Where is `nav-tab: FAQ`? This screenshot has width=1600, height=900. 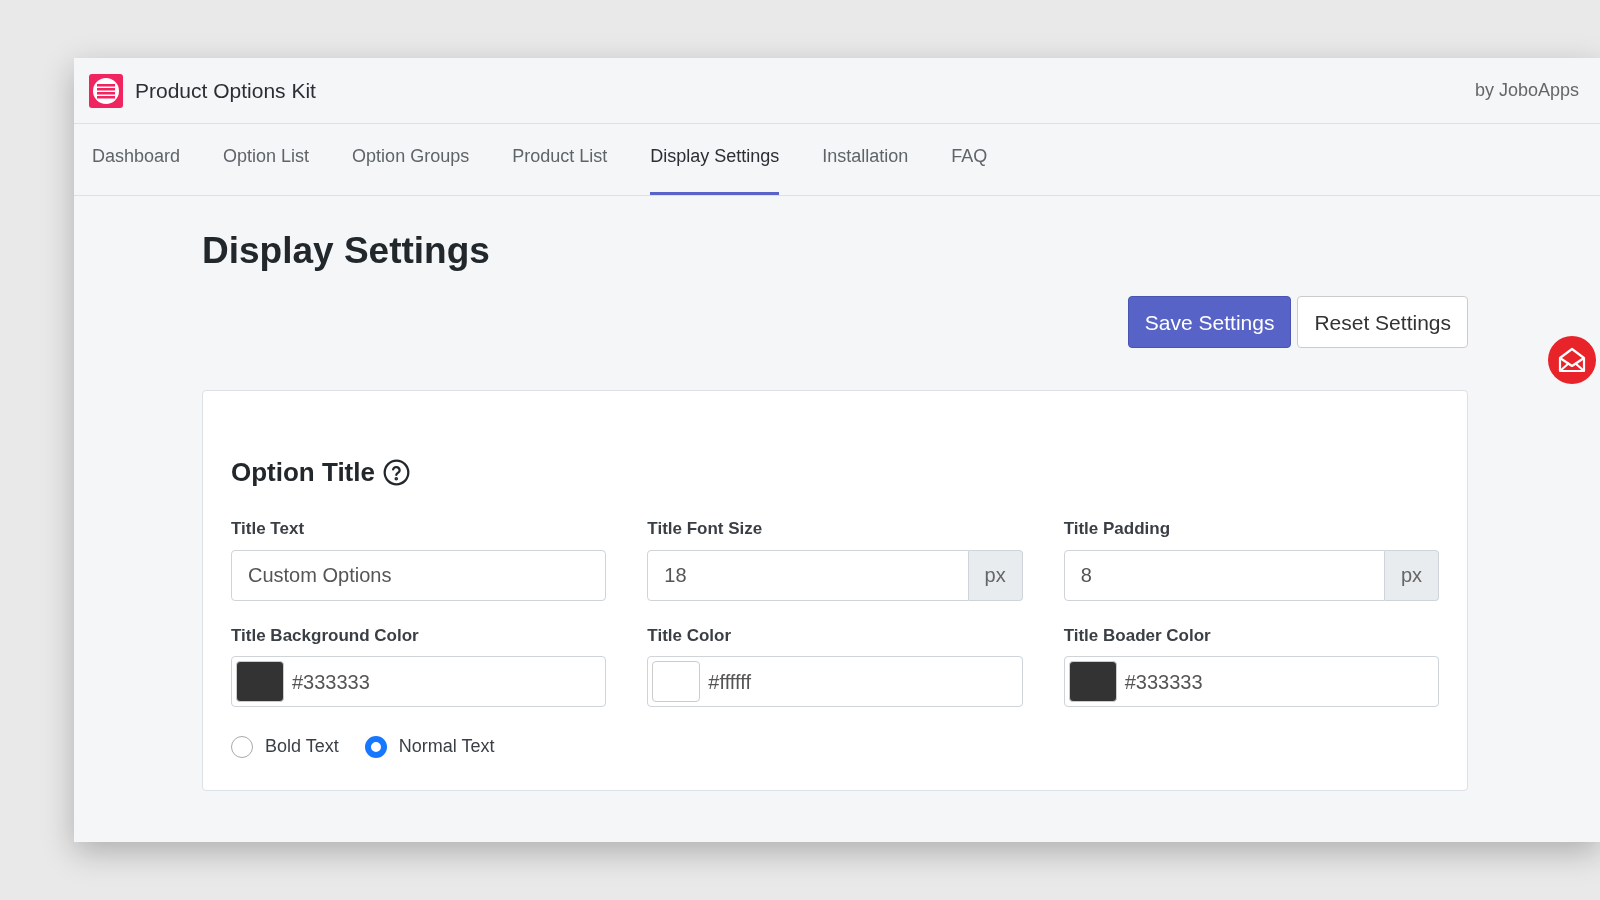
nav-tab: FAQ is located at coordinates (969, 167).